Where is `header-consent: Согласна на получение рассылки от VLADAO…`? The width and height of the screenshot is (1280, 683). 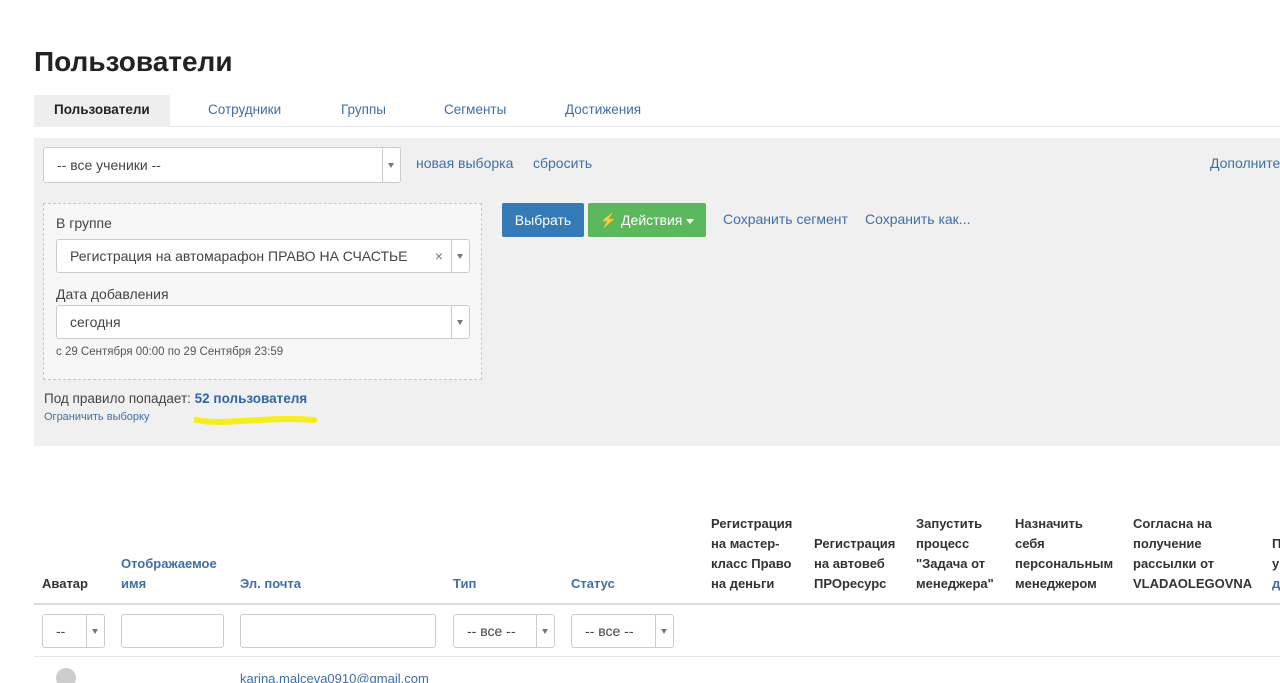
header-consent: Согласна на получение рассылки от VLADAO… is located at coordinates (1192, 554).